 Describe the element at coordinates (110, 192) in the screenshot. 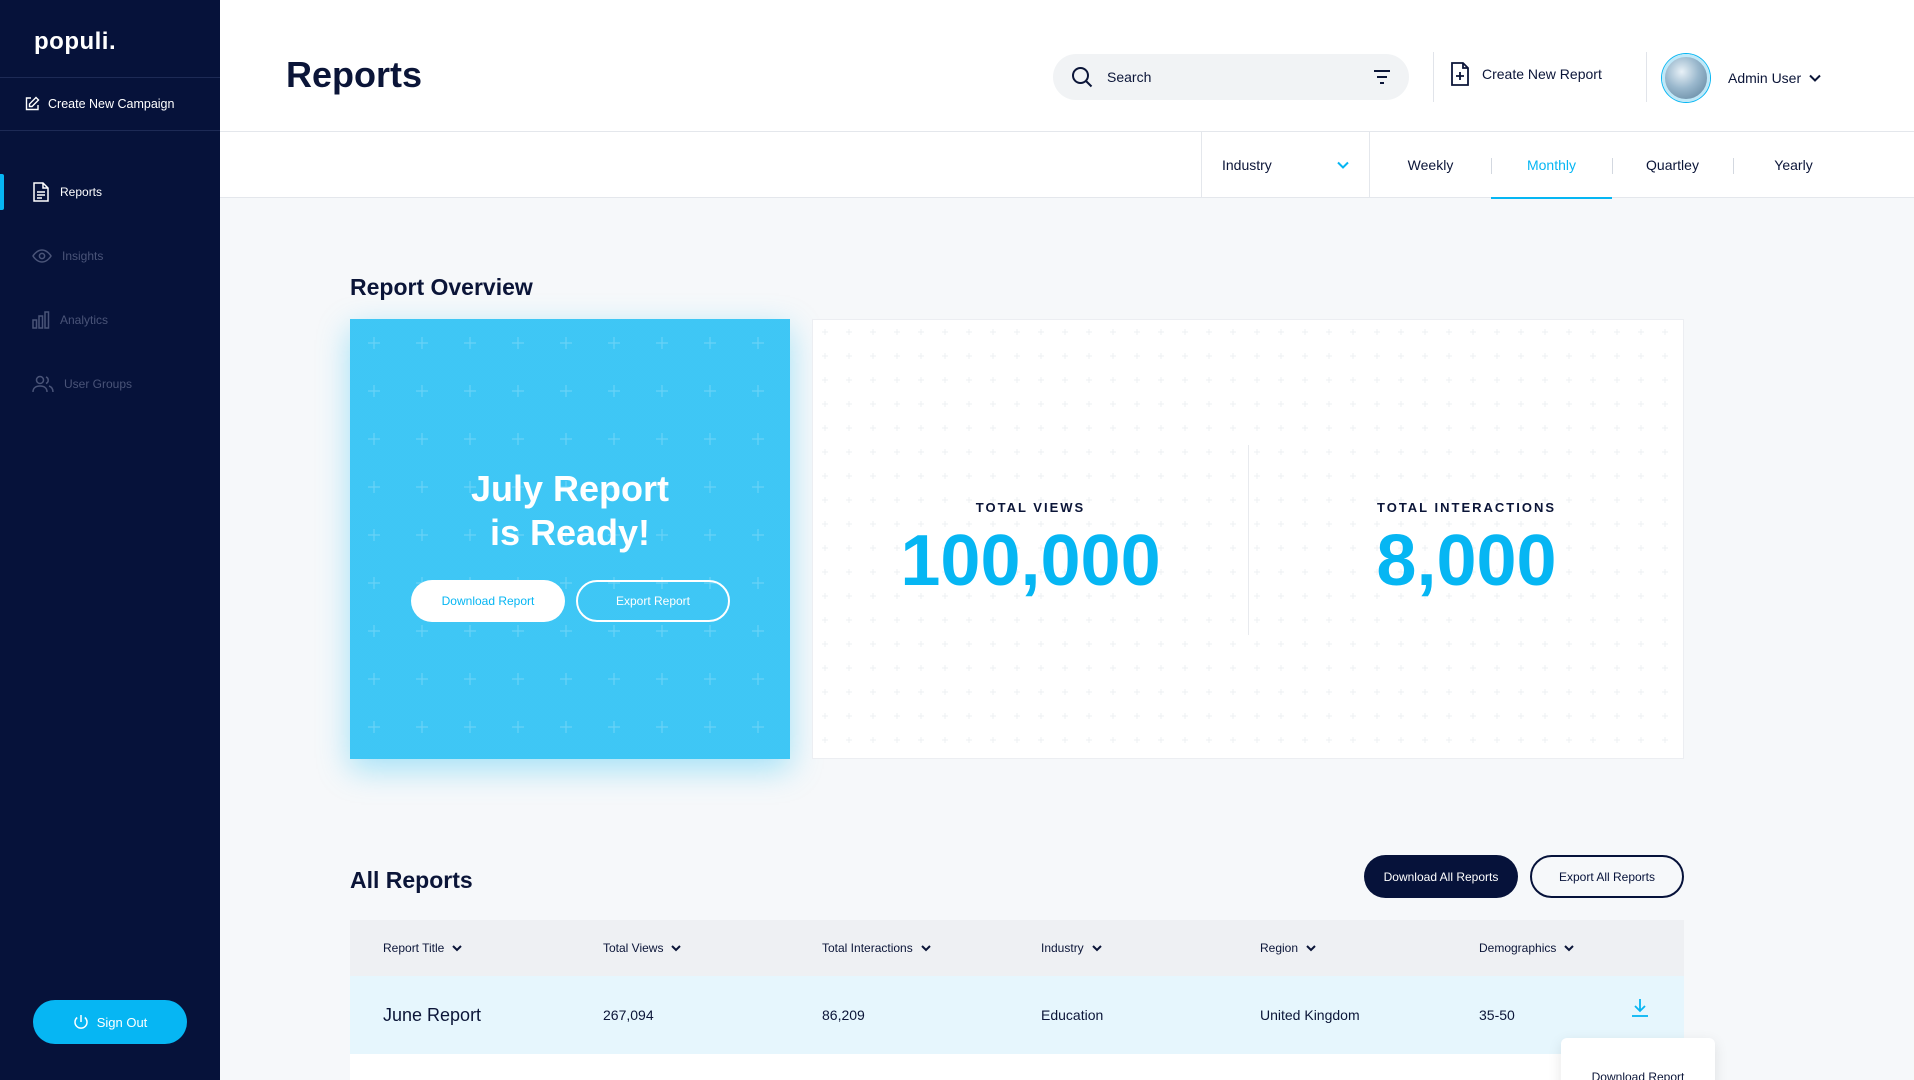

I see `sidebar-item-reports: Reports` at that location.